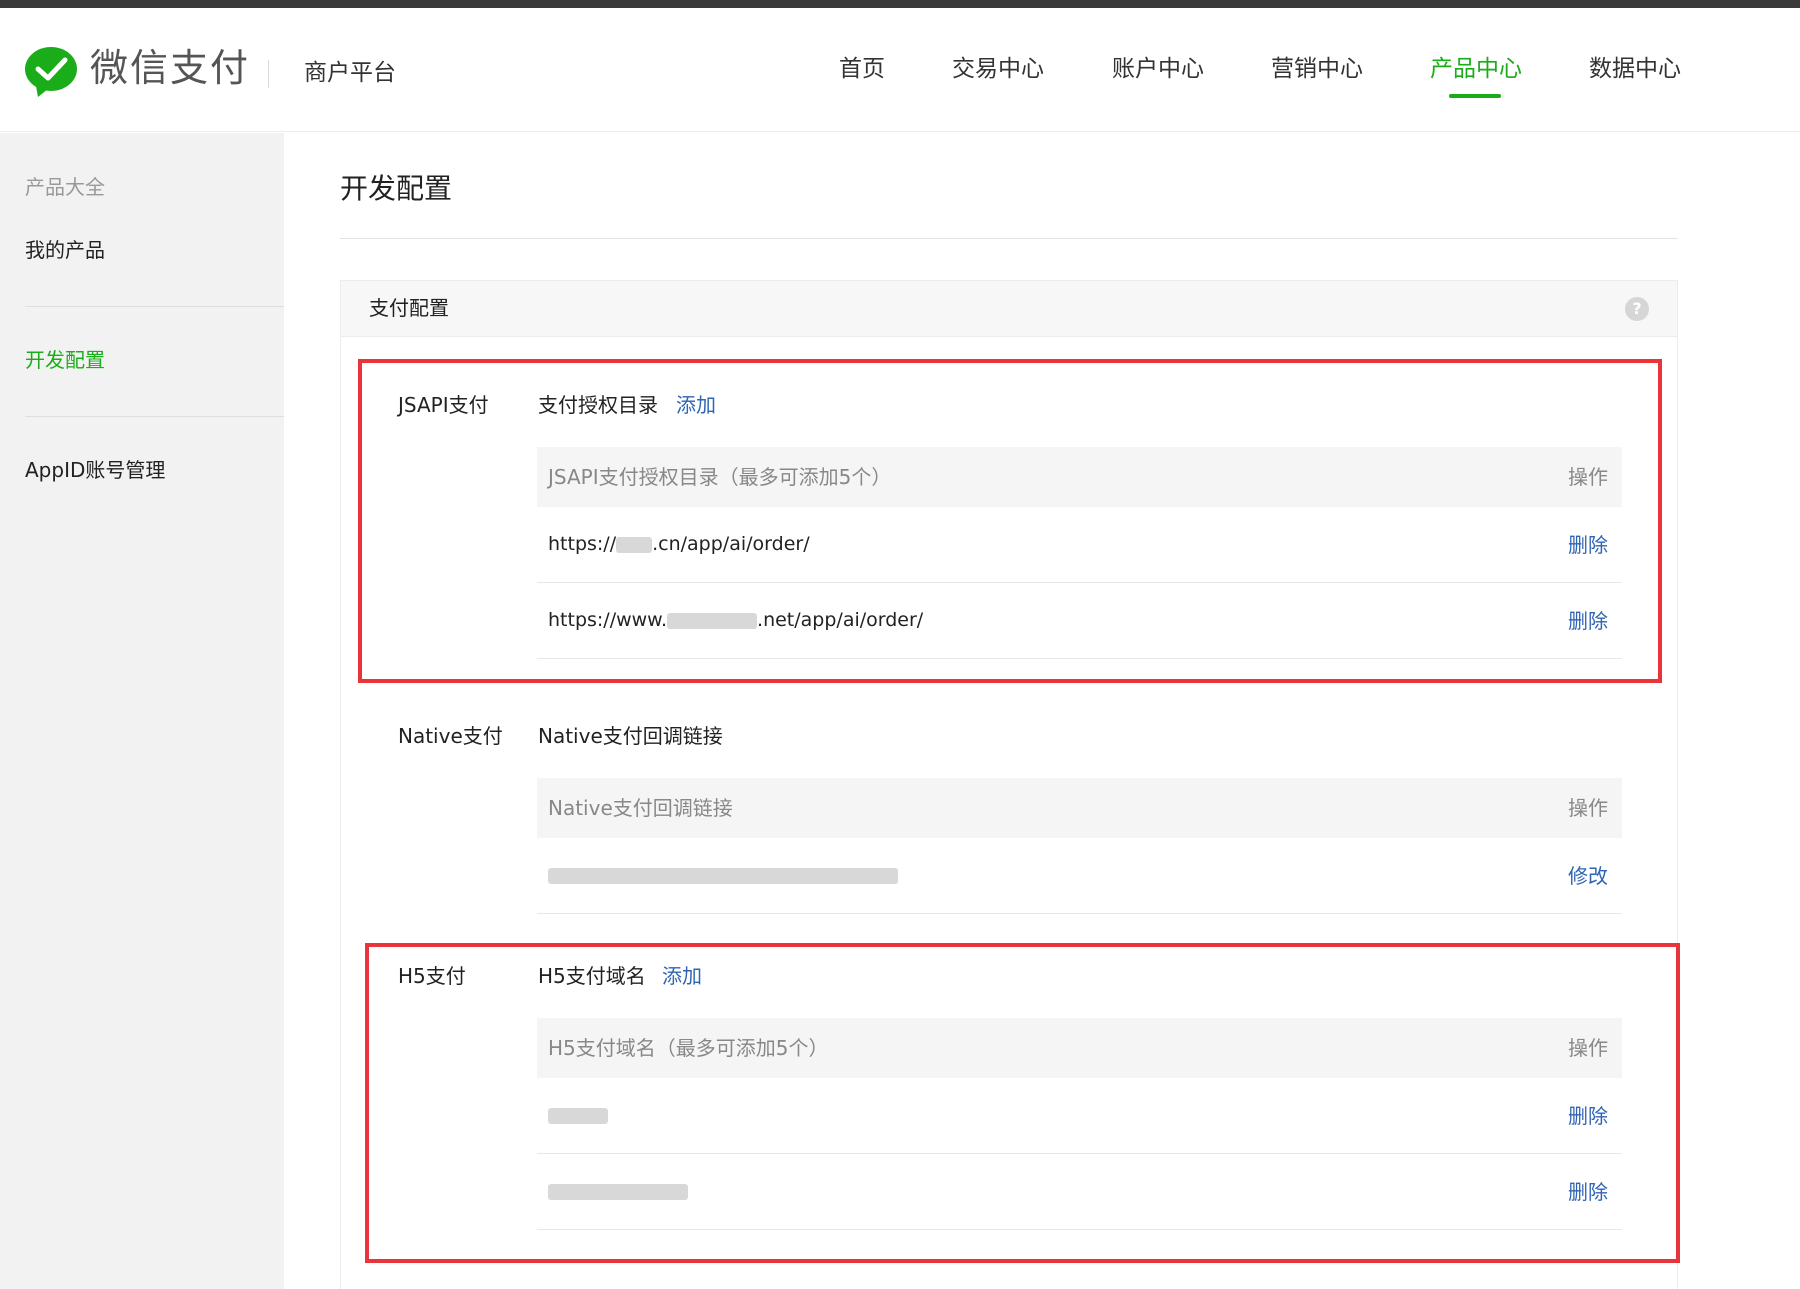  Describe the element at coordinates (1588, 876) in the screenshot. I see `native-edit-button: 修改` at that location.